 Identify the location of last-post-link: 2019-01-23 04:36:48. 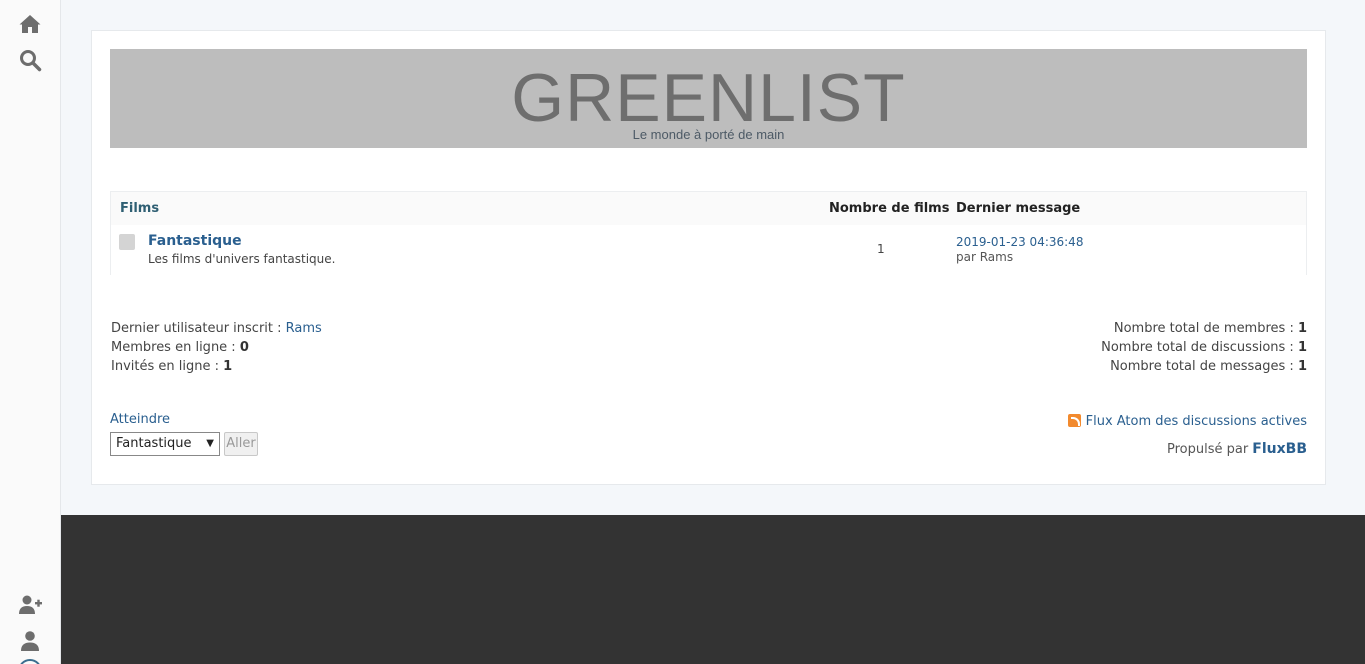
(1019, 242).